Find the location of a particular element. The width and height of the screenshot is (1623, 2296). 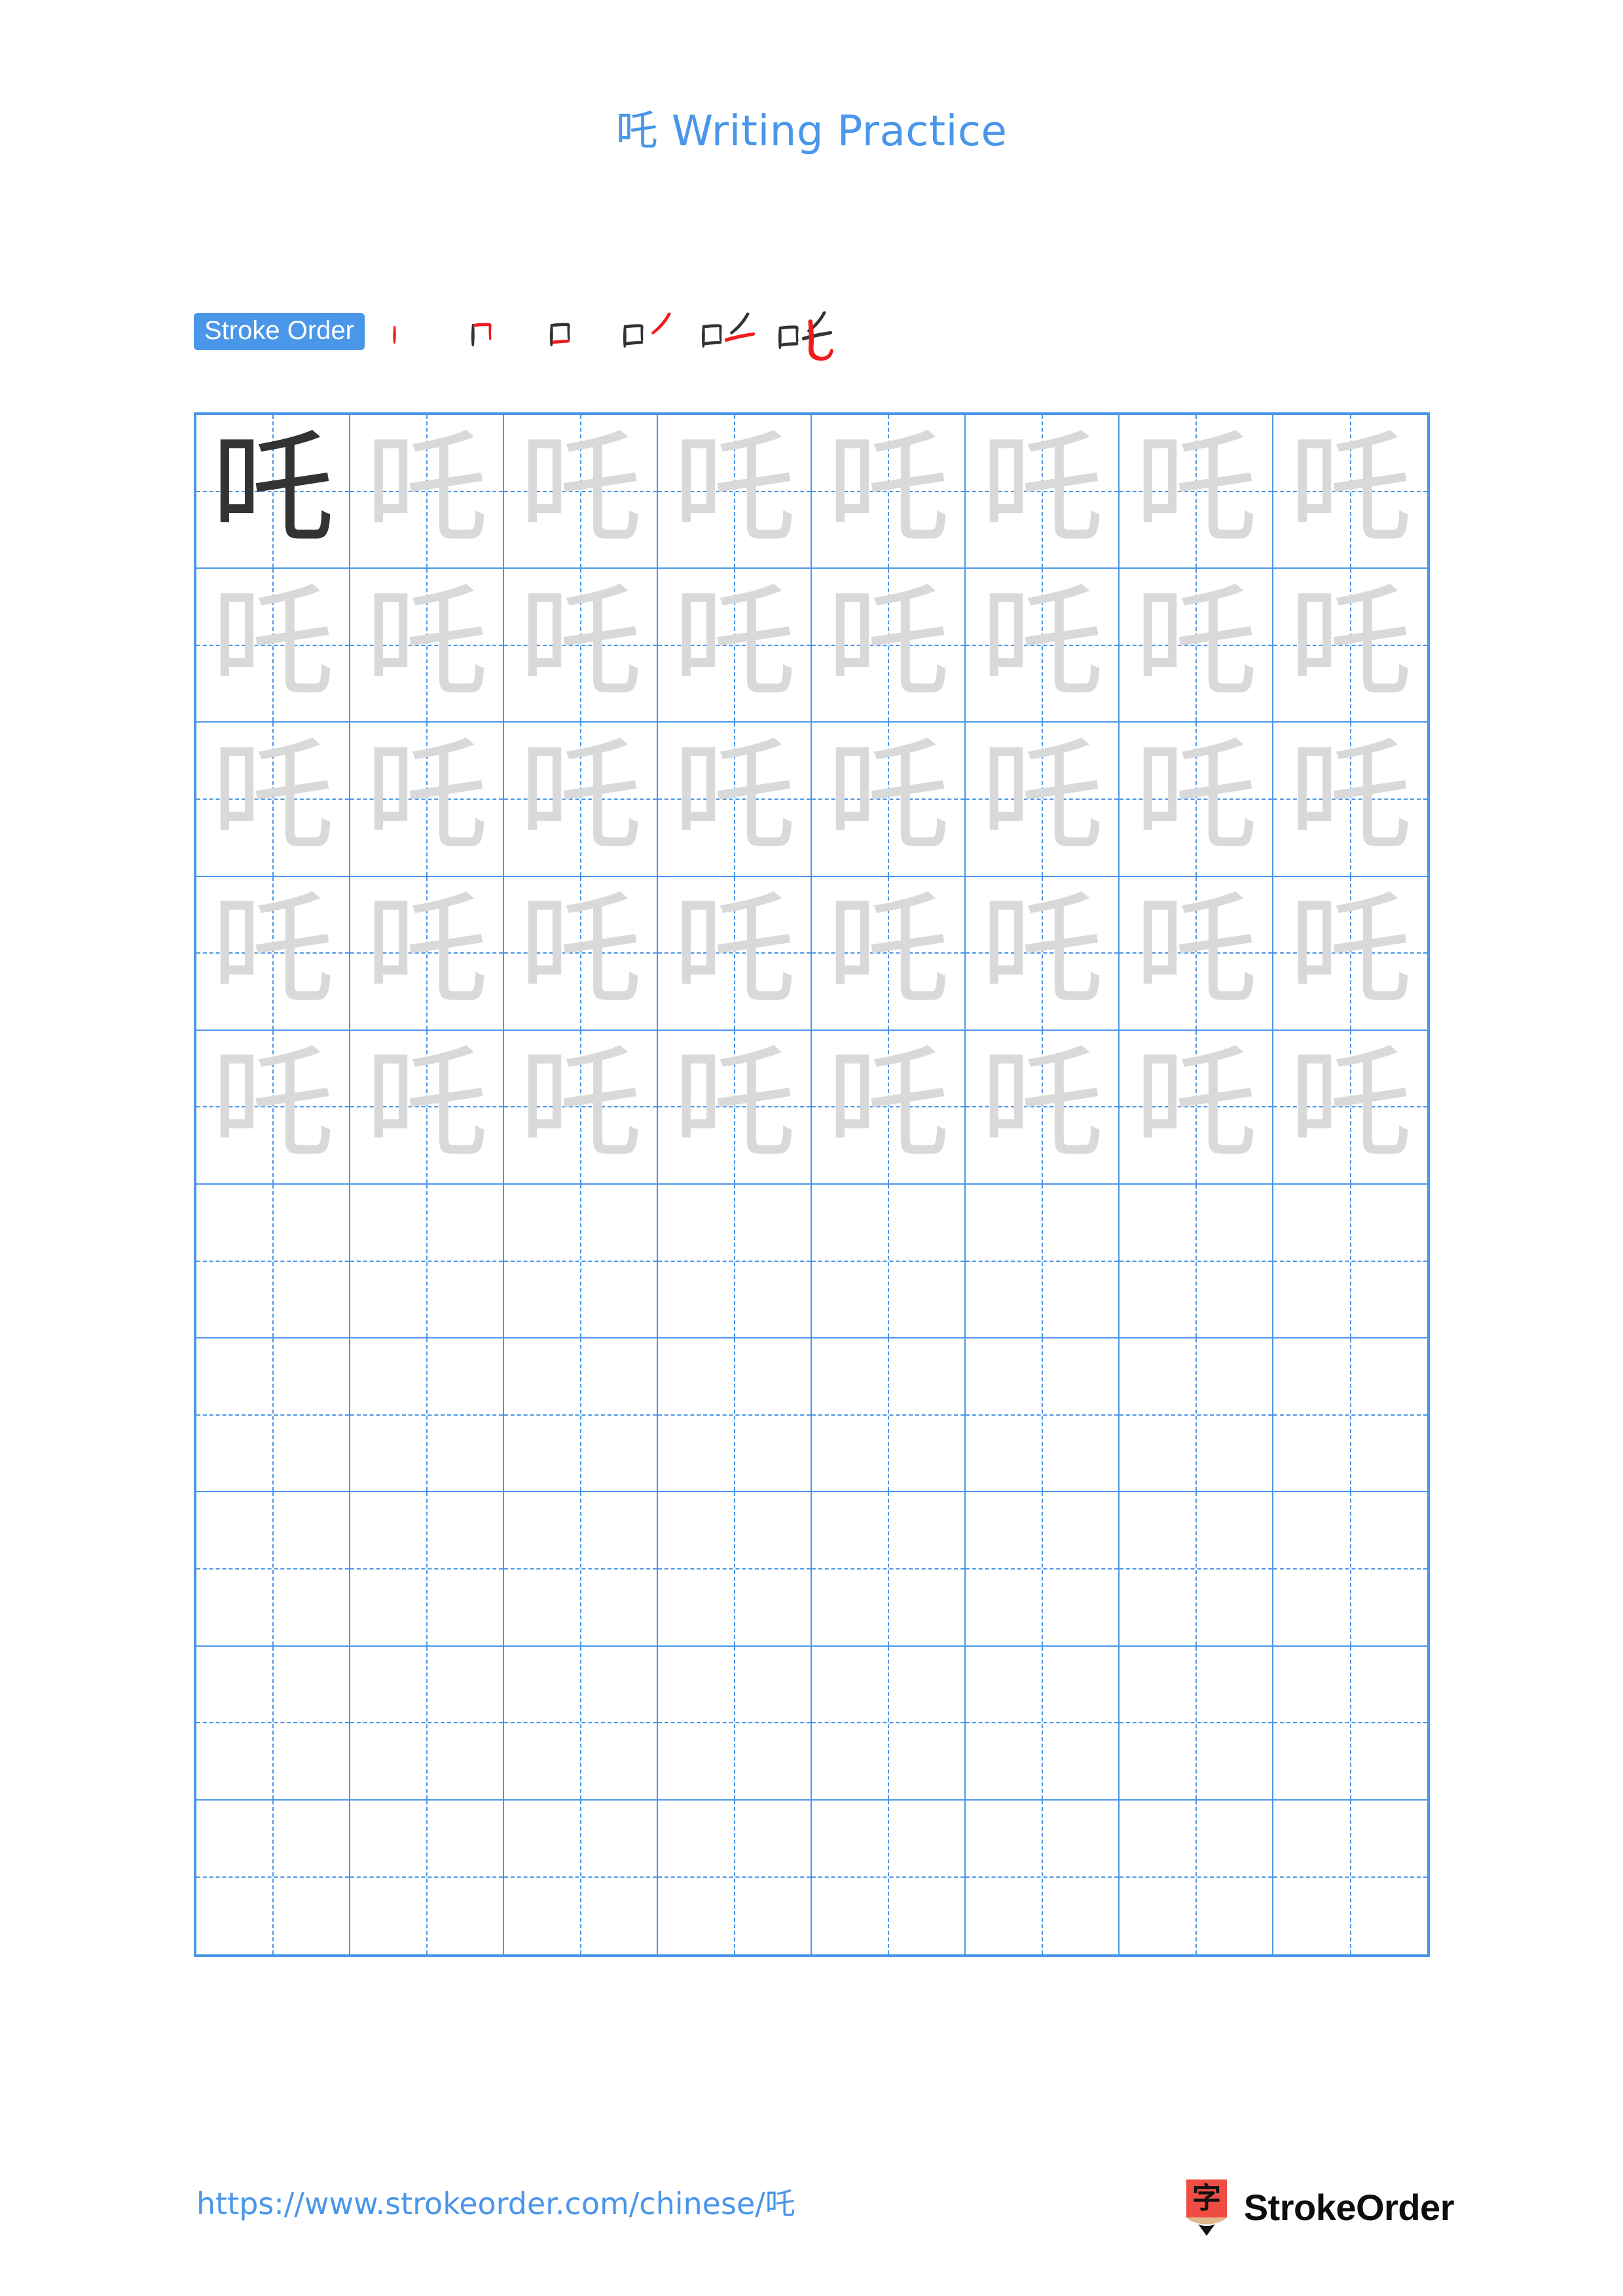

stroke-step-4-icon is located at coordinates (647, 330).